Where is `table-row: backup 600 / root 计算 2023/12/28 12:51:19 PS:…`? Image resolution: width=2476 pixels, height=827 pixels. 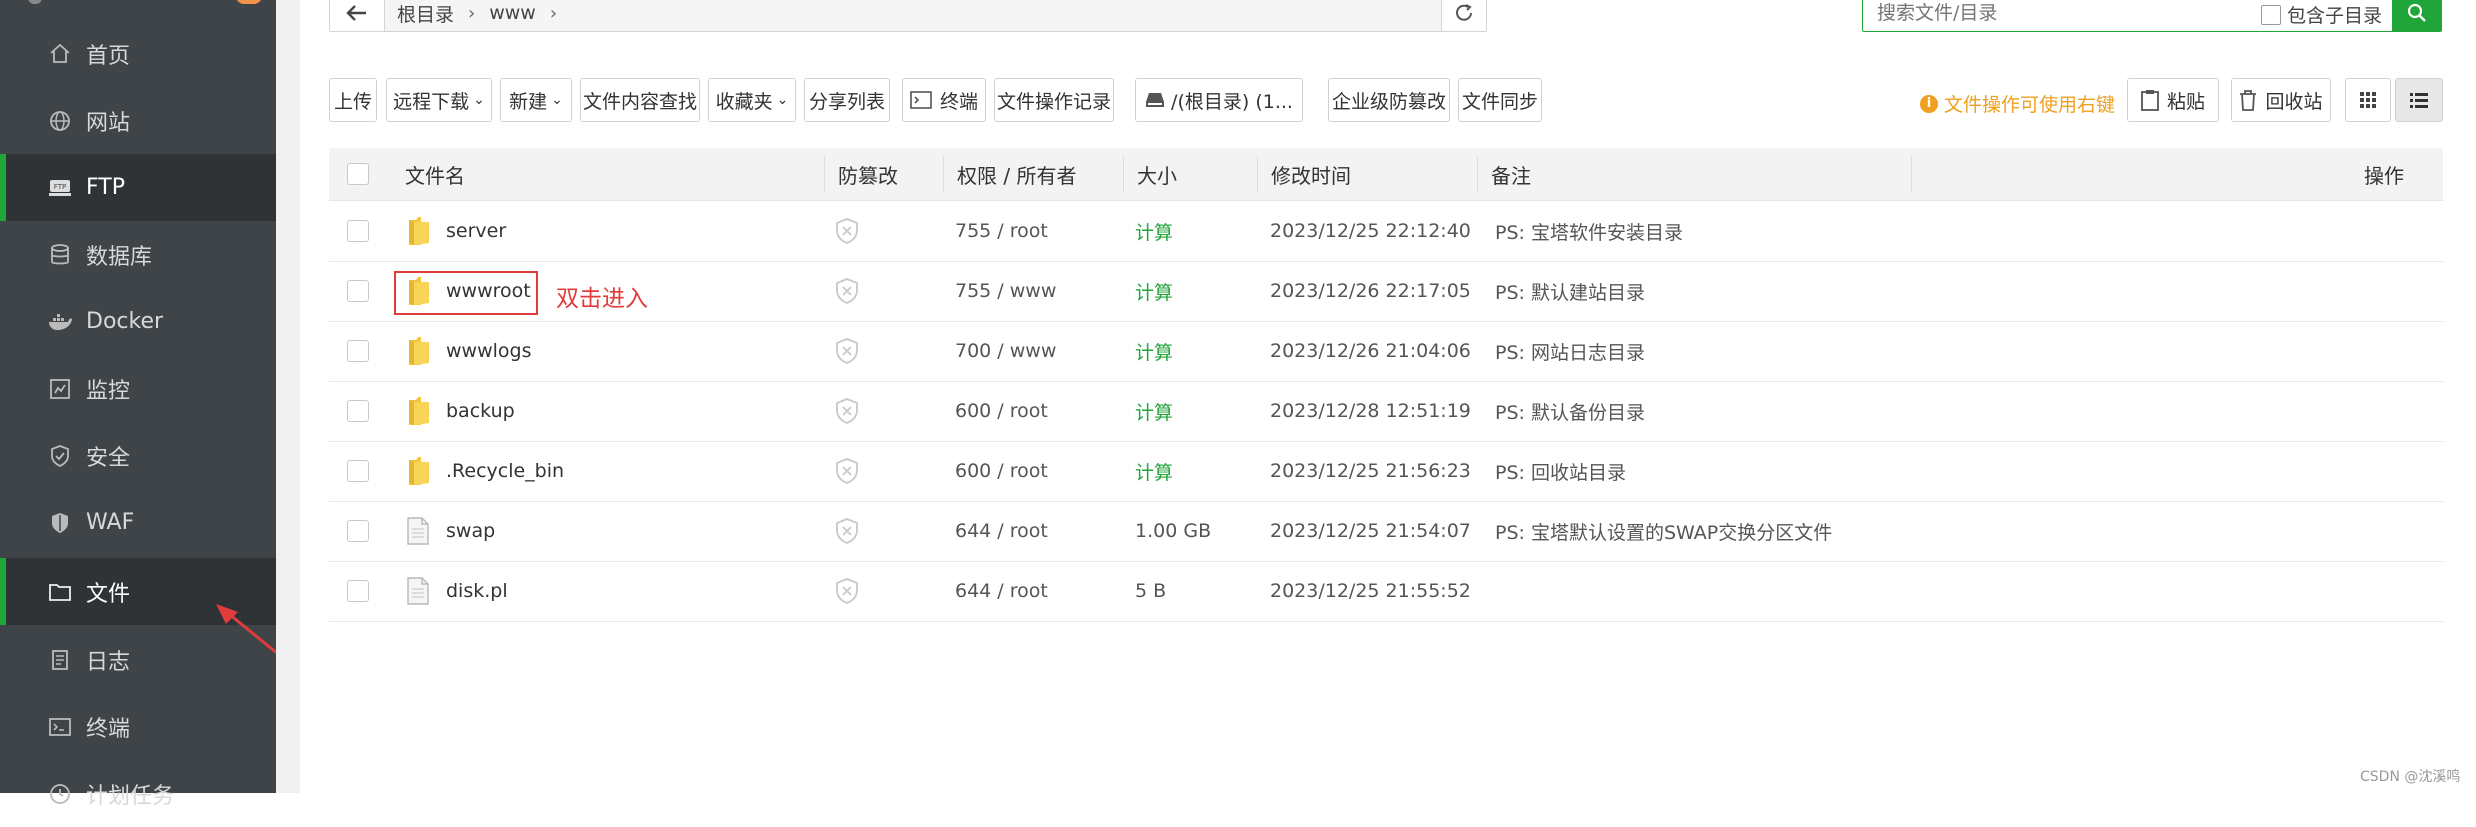 table-row: backup 600 / root 计算 2023/12/28 12:51:19 PS:… is located at coordinates (1386, 411).